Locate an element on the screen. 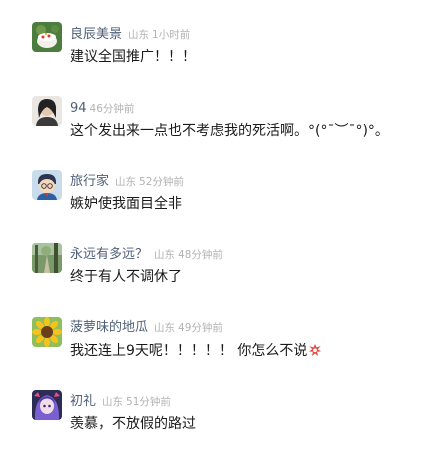 The height and width of the screenshot is (453, 444). comment-text: 这个发出来一点也不考虑我的死活啊。°(°¯︶¯°)°。 is located at coordinates (229, 131).